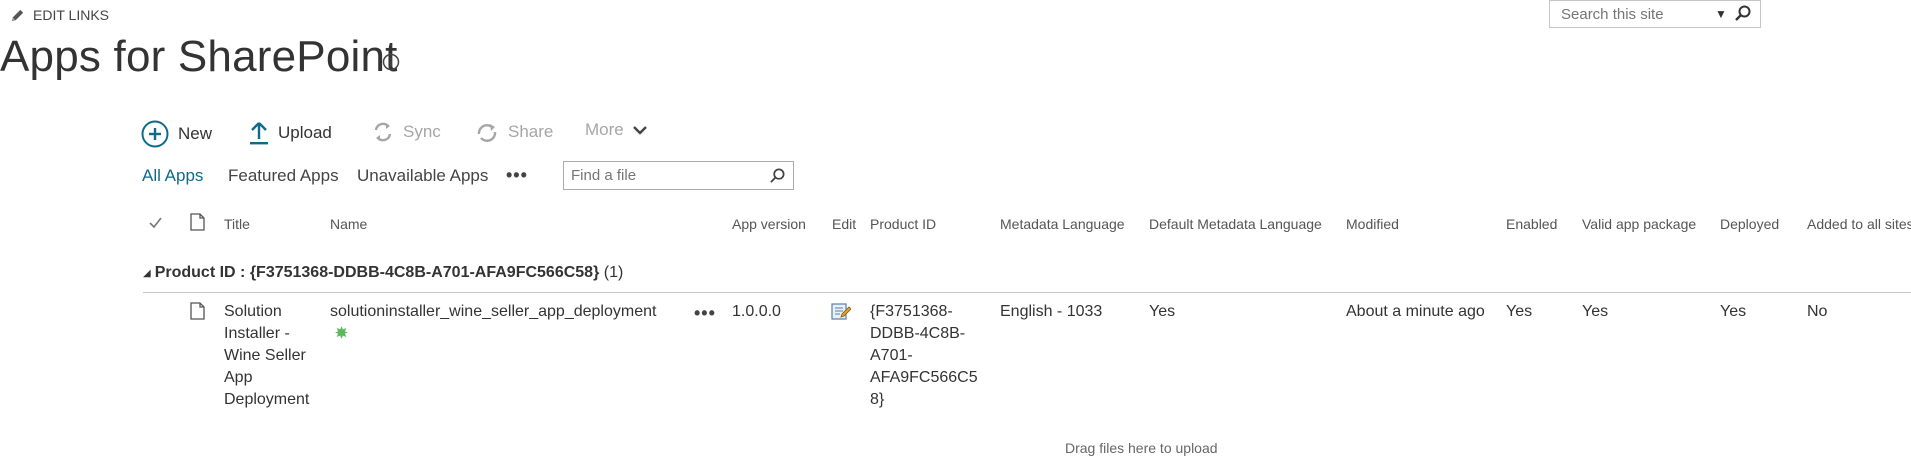  I want to click on column-header-app-version: App version, so click(769, 224).